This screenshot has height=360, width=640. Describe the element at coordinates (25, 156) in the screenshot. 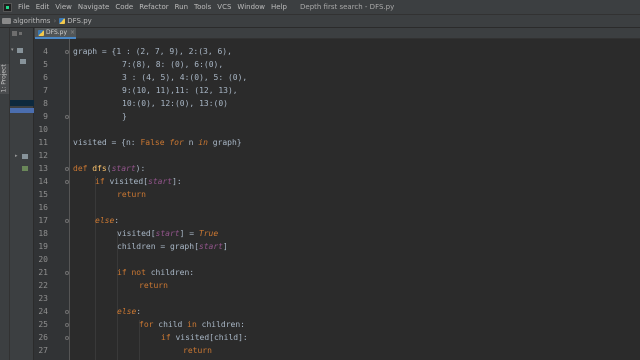

I see `library-icon` at that location.